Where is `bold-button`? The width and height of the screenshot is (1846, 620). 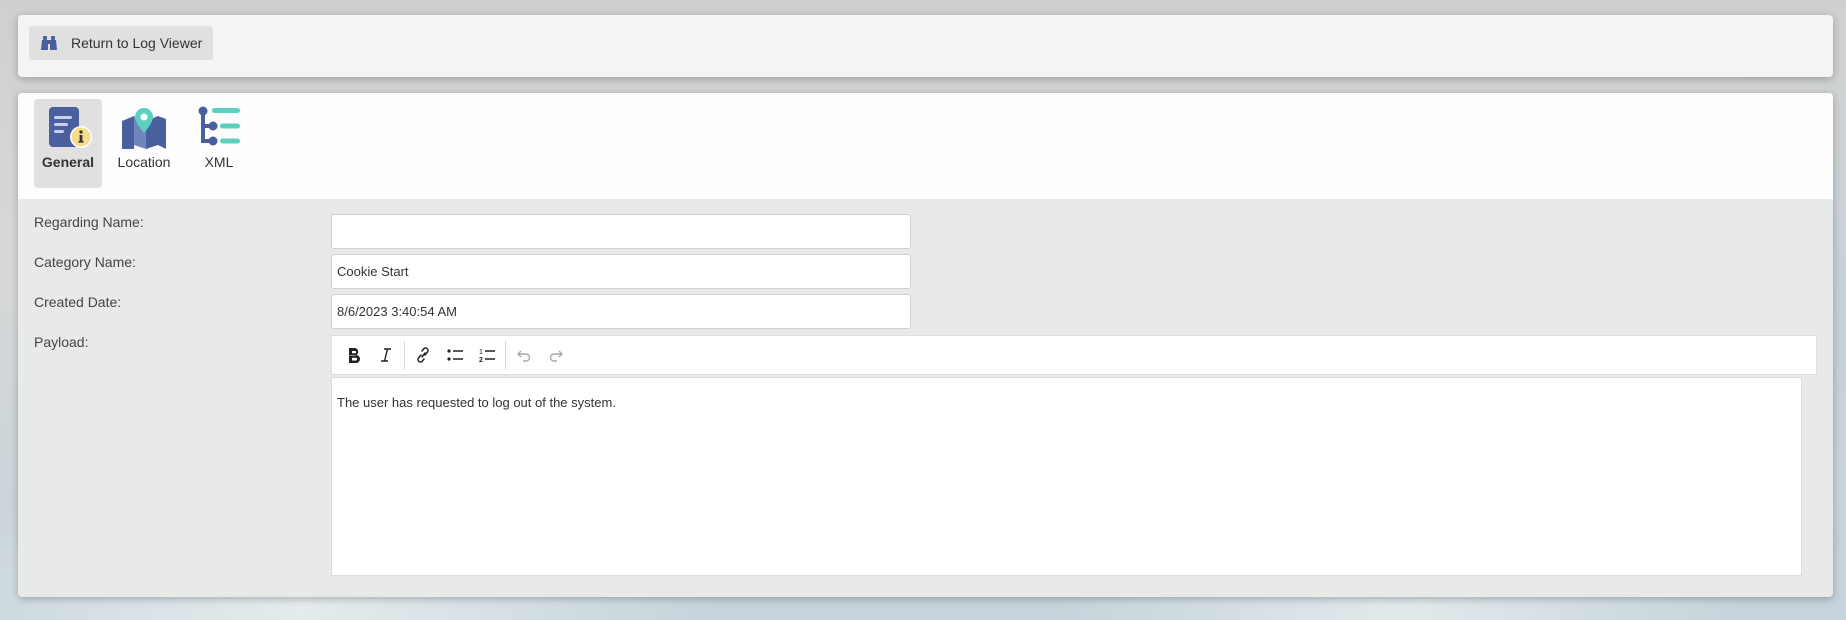
bold-button is located at coordinates (354, 355).